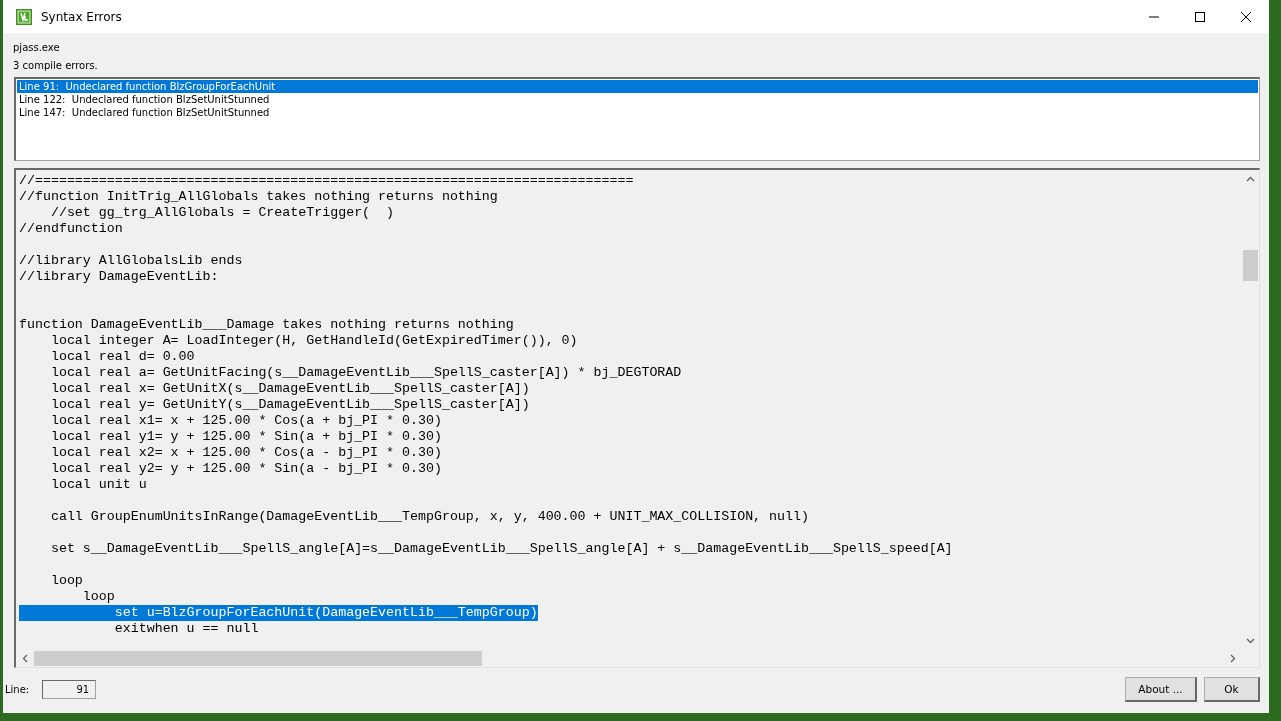 Image resolution: width=1281 pixels, height=721 pixels. I want to click on line-number-field: 91, so click(69, 689).